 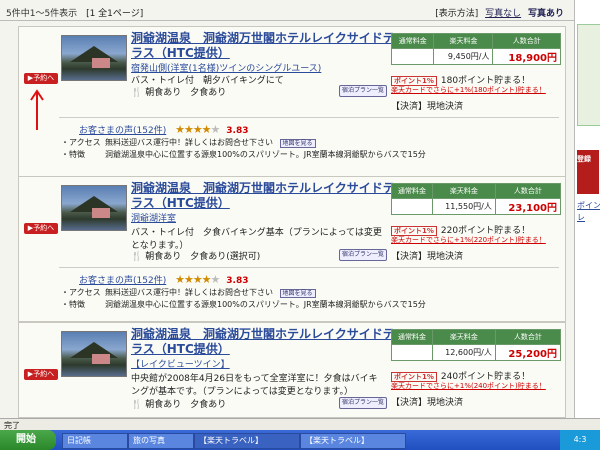 I want to click on price-table: 通常料金 楽天料金 人数合計 12,600円/人 25,200円, so click(x=476, y=345).